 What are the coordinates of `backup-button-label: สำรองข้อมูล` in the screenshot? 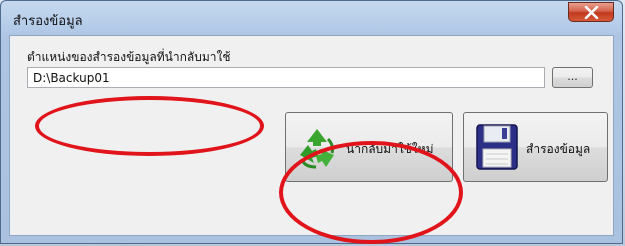 It's located at (558, 149).